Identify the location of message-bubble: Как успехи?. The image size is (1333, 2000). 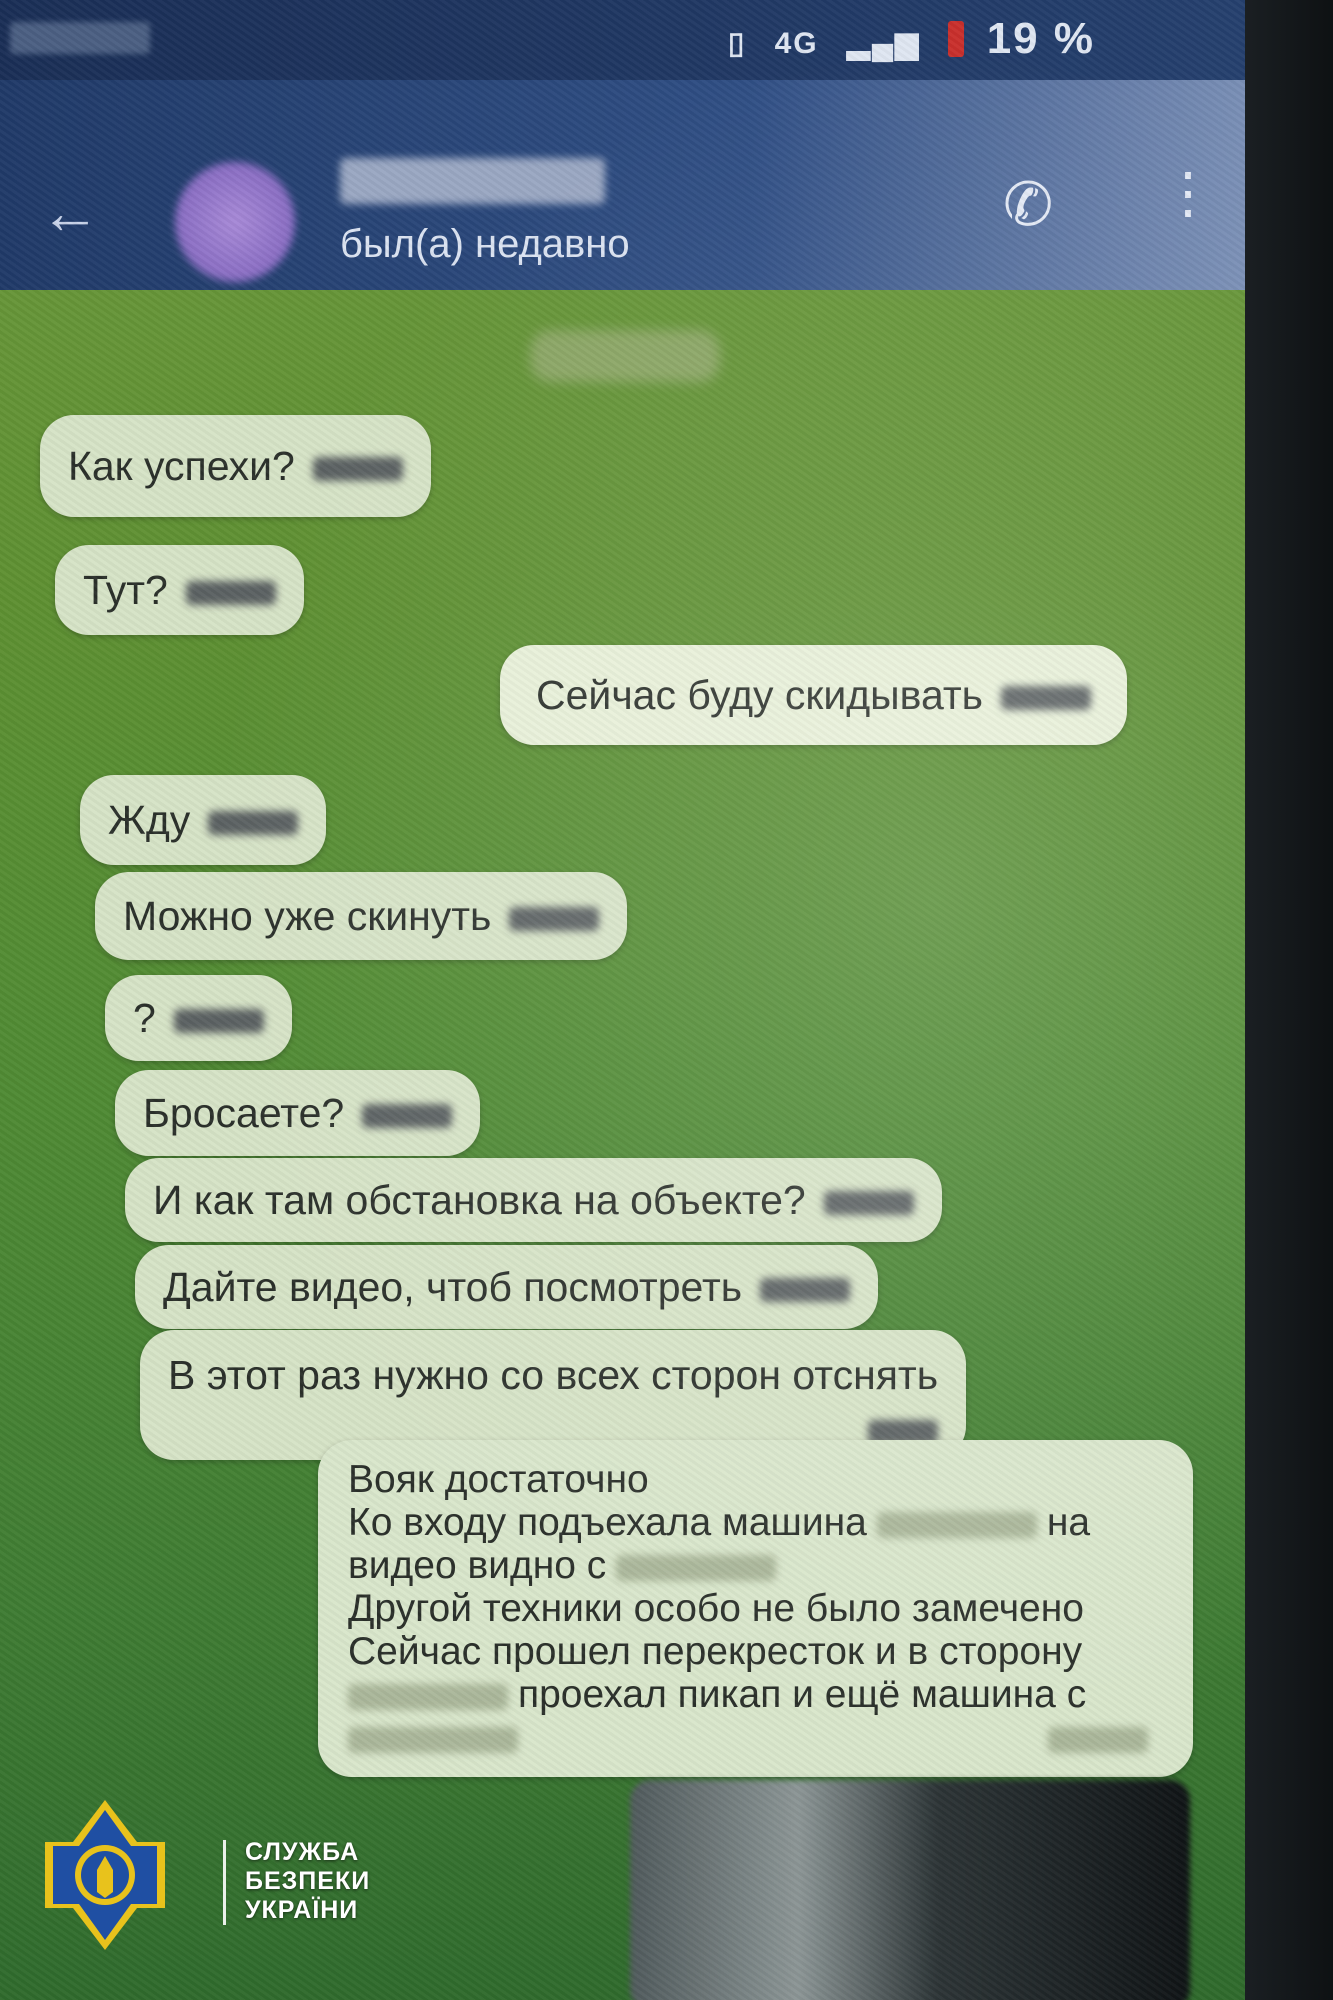
(235, 466).